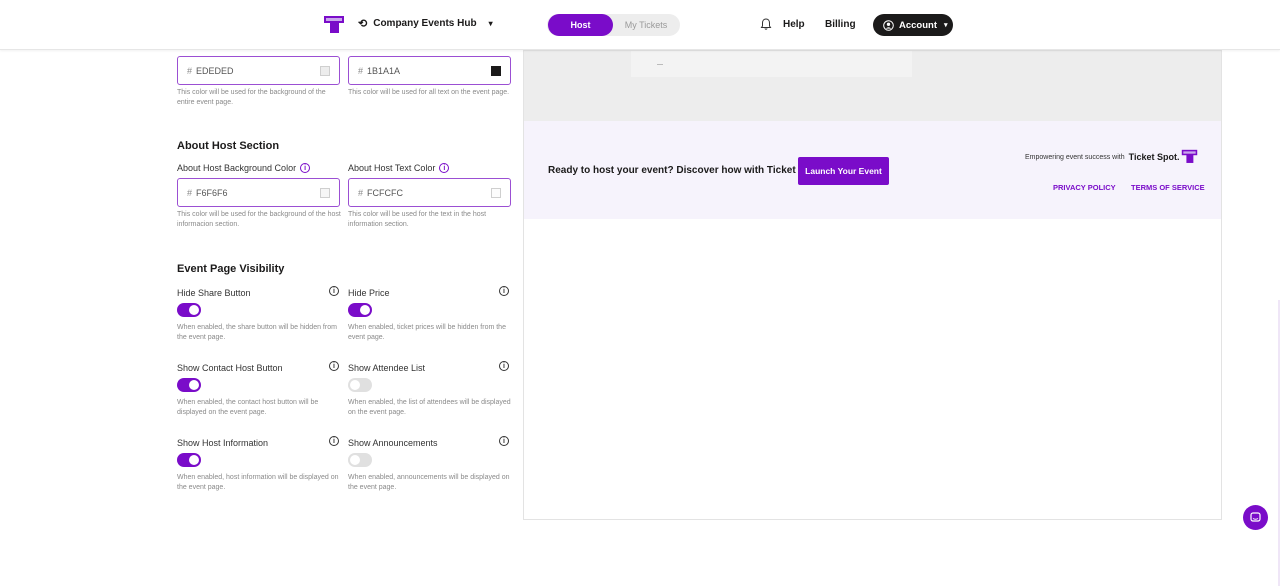 Image resolution: width=1280 pixels, height=586 pixels. I want to click on about-host-title: About Host Section, so click(228, 146).